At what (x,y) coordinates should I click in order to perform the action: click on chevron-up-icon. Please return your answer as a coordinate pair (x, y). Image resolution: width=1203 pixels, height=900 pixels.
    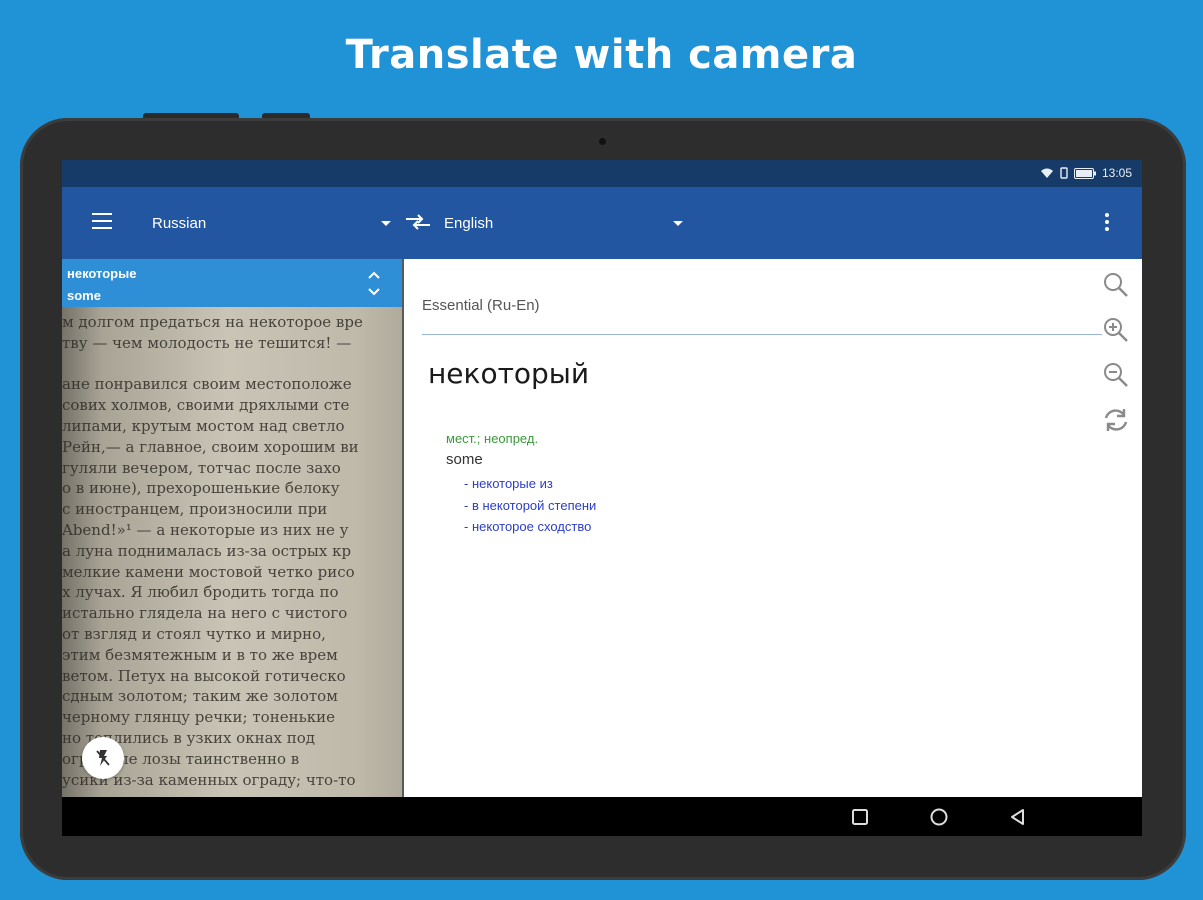
    Looking at the image, I should click on (374, 275).